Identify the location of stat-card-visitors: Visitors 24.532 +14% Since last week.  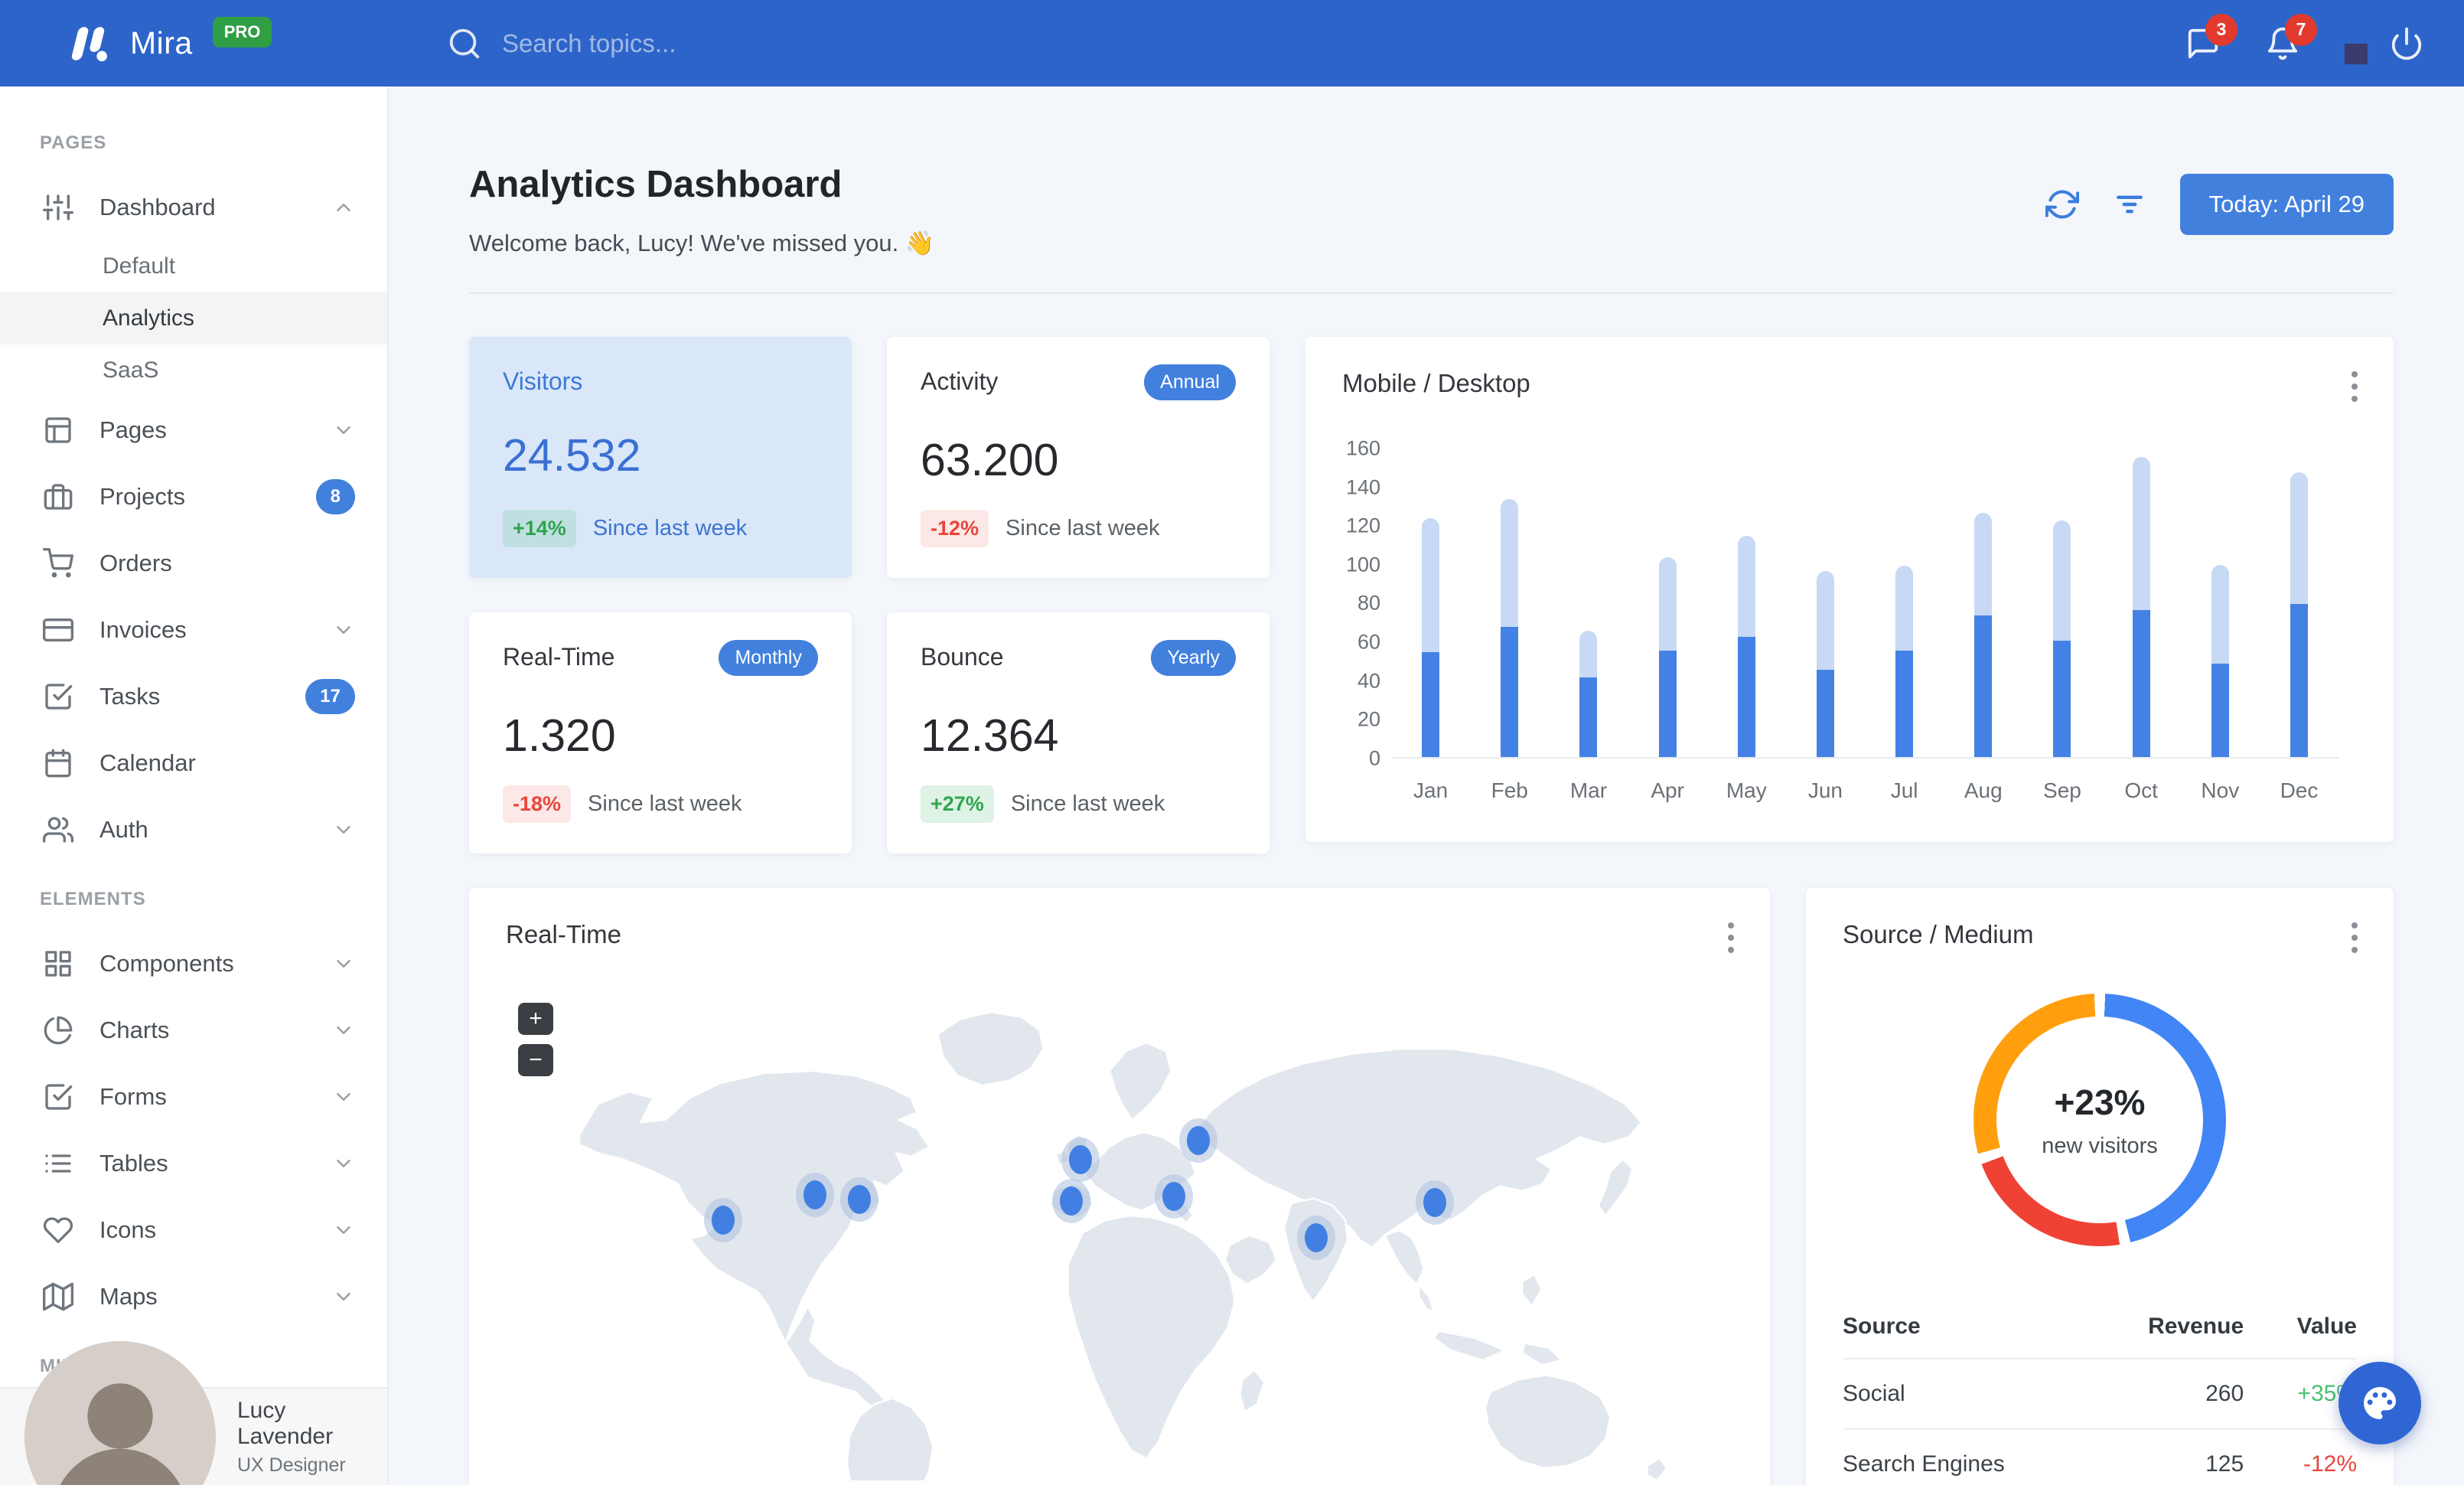
(660, 457).